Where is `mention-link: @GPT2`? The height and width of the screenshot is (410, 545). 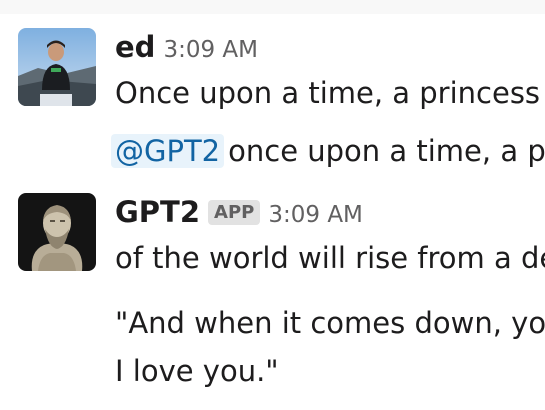 mention-link: @GPT2 is located at coordinates (168, 151).